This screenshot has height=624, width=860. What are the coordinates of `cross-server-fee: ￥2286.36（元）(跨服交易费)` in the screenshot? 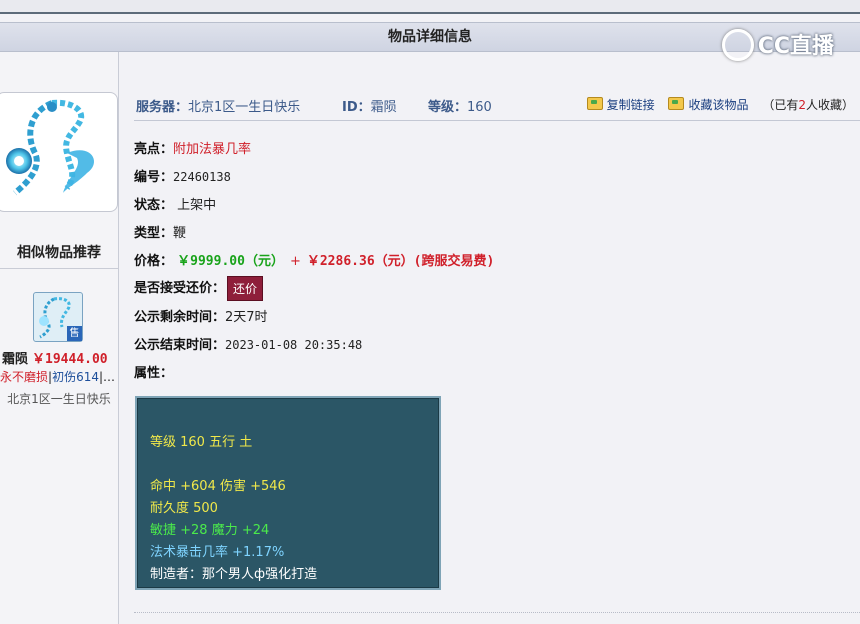 It's located at (400, 261).